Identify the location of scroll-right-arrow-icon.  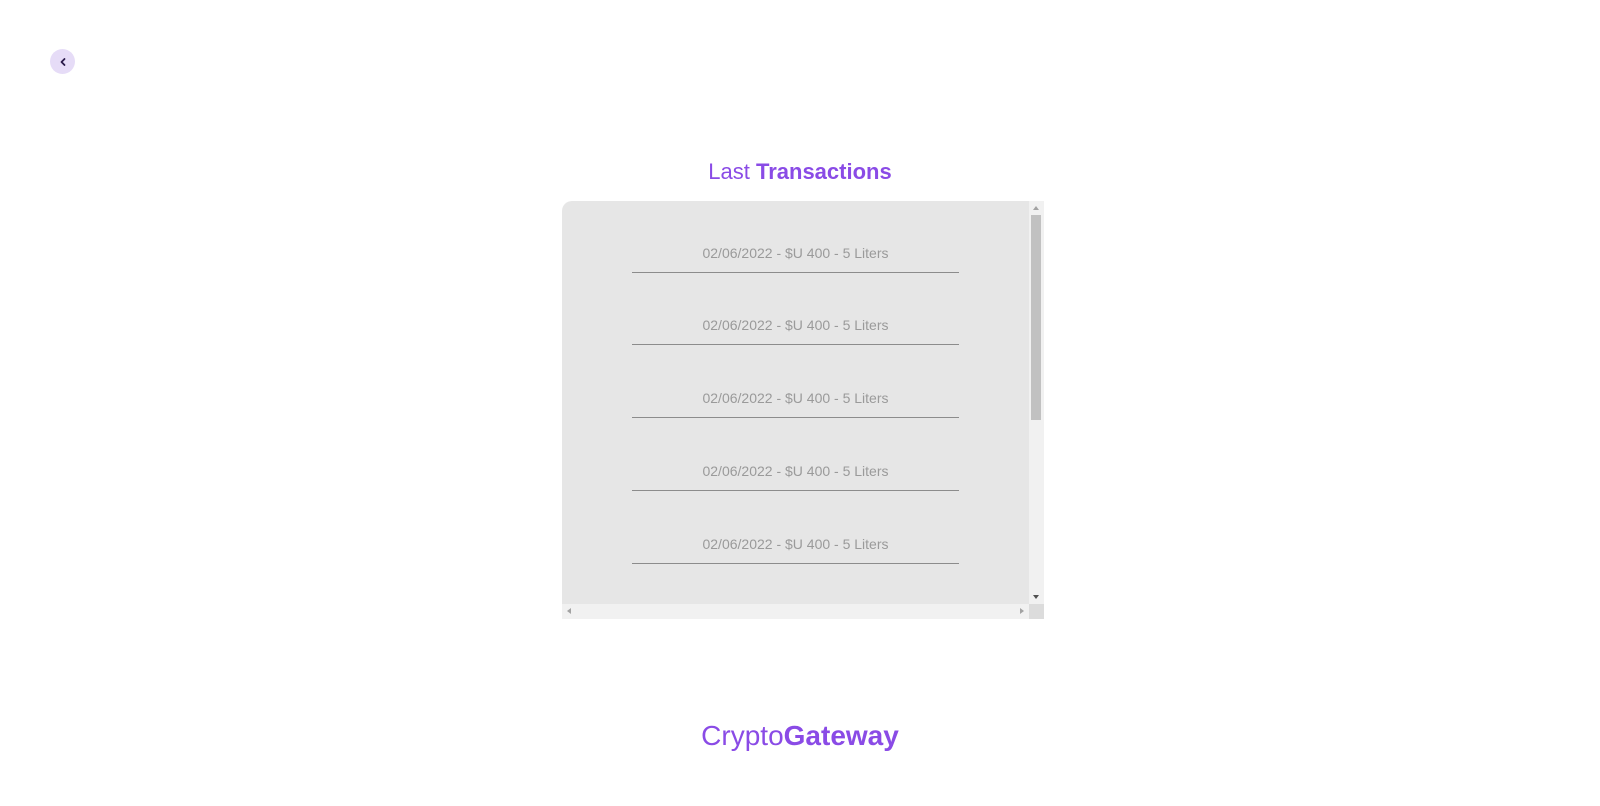
(1022, 611).